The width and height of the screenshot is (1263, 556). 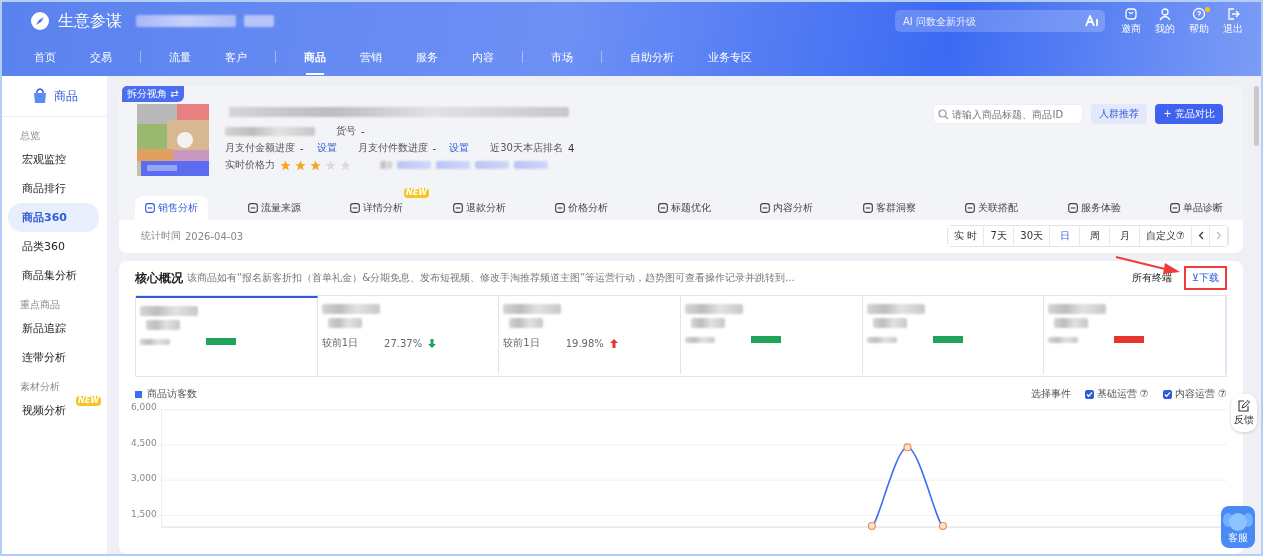 What do you see at coordinates (584, 343) in the screenshot?
I see `change-value: 19.98%` at bounding box center [584, 343].